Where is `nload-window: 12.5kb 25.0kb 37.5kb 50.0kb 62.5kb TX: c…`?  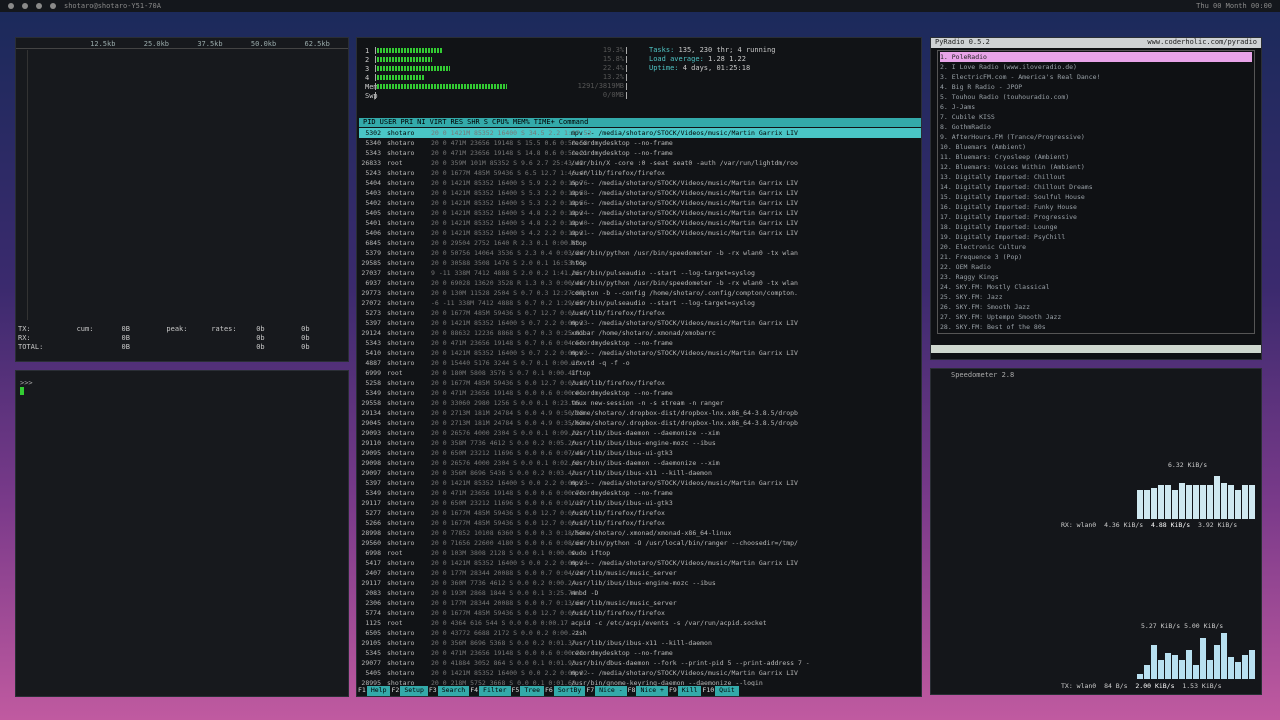
nload-window: 12.5kb 25.0kb 37.5kb 50.0kb 62.5kb TX: c… is located at coordinates (182, 199).